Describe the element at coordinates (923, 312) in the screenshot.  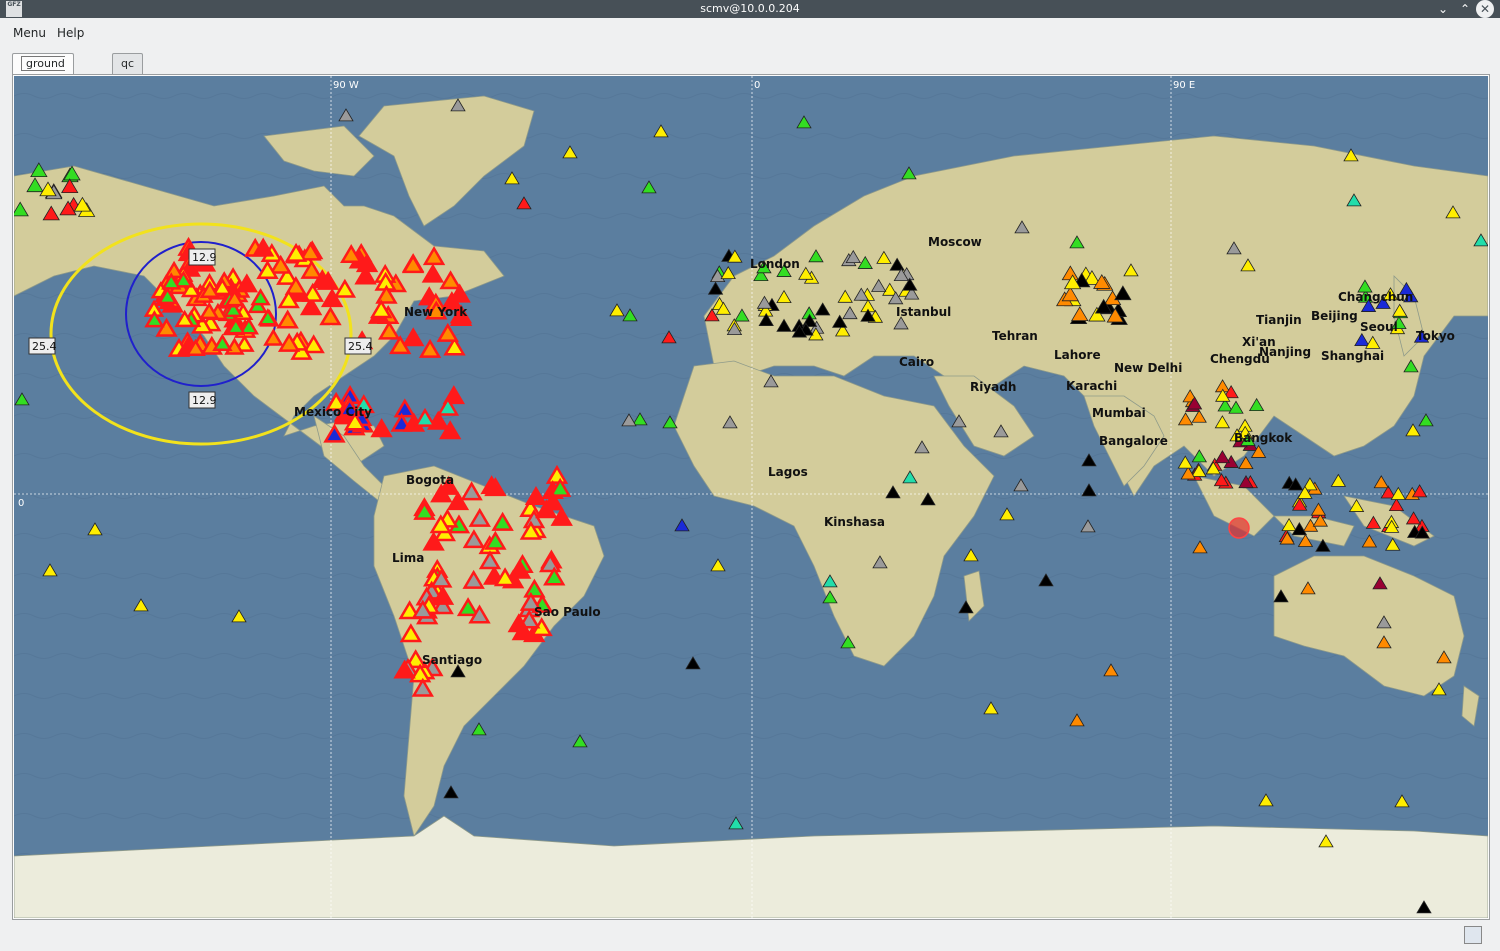
I see `city-label: Istanbul` at that location.